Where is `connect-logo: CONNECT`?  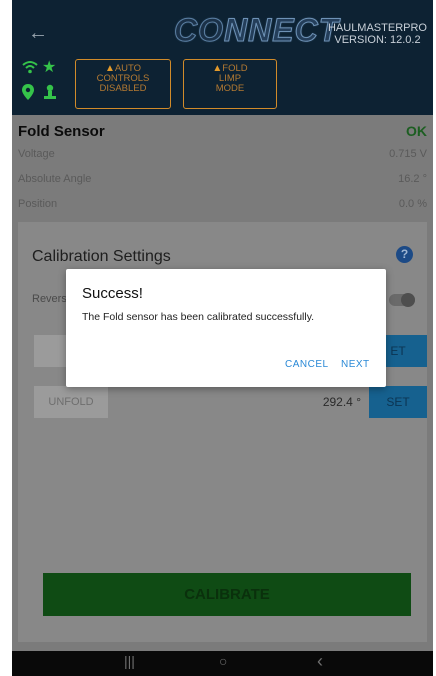 connect-logo: CONNECT is located at coordinates (257, 30).